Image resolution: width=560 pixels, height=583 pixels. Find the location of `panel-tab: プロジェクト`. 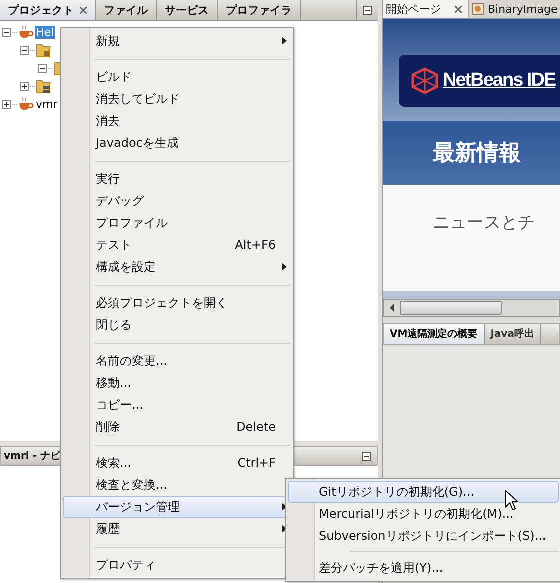

panel-tab: プロジェクト is located at coordinates (48, 10).